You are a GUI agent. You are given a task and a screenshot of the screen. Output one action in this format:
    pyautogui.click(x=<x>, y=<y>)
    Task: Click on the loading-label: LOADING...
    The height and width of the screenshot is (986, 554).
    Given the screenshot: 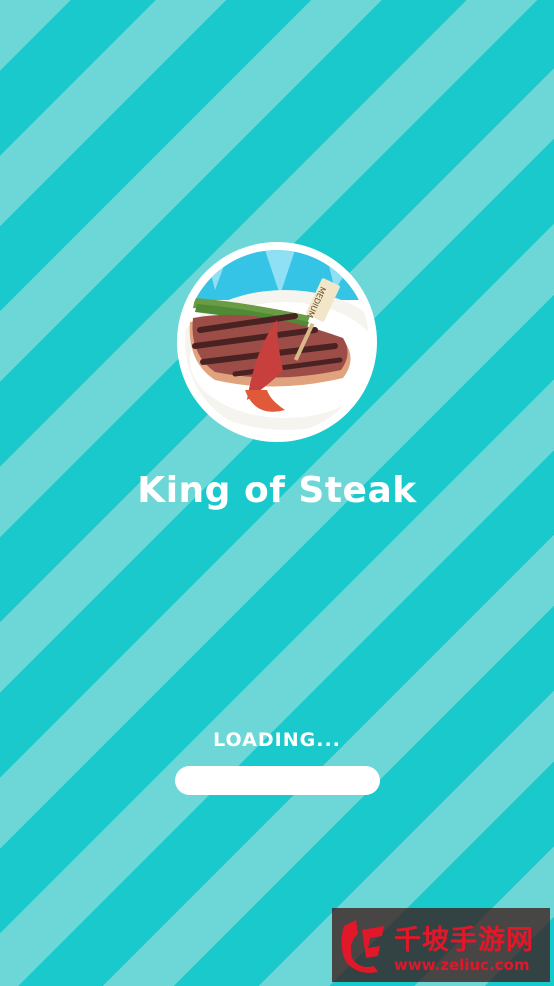 What is the action you would take?
    pyautogui.click(x=277, y=740)
    